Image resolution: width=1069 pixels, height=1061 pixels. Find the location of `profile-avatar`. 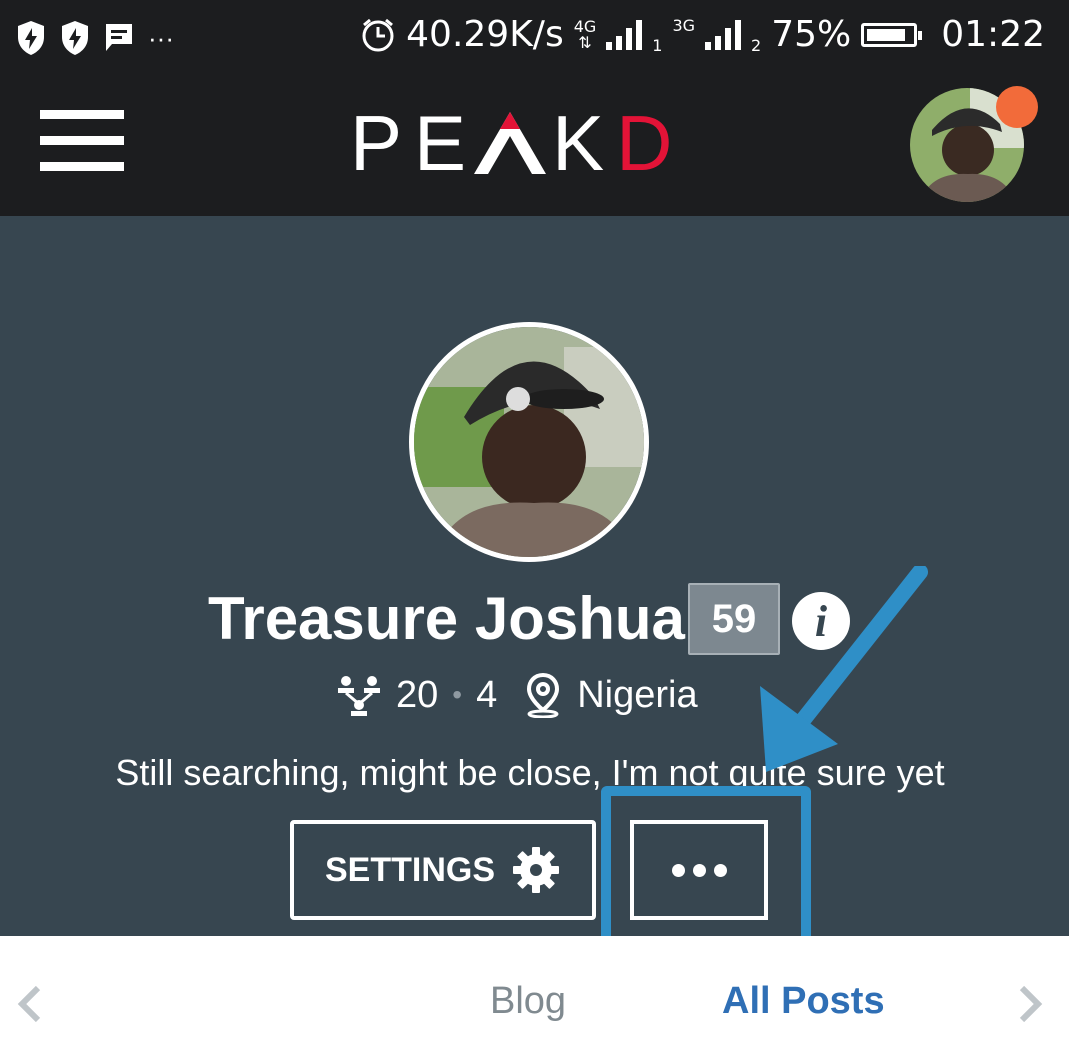

profile-avatar is located at coordinates (529, 442).